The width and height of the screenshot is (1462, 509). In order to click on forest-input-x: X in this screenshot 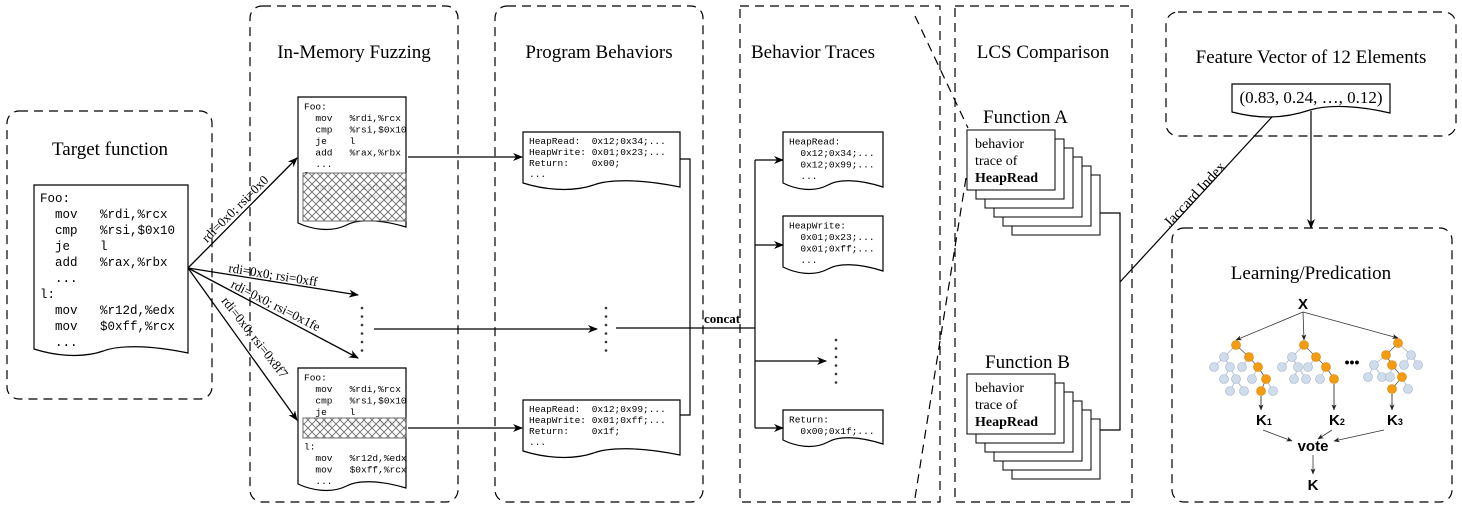, I will do `click(1303, 304)`.